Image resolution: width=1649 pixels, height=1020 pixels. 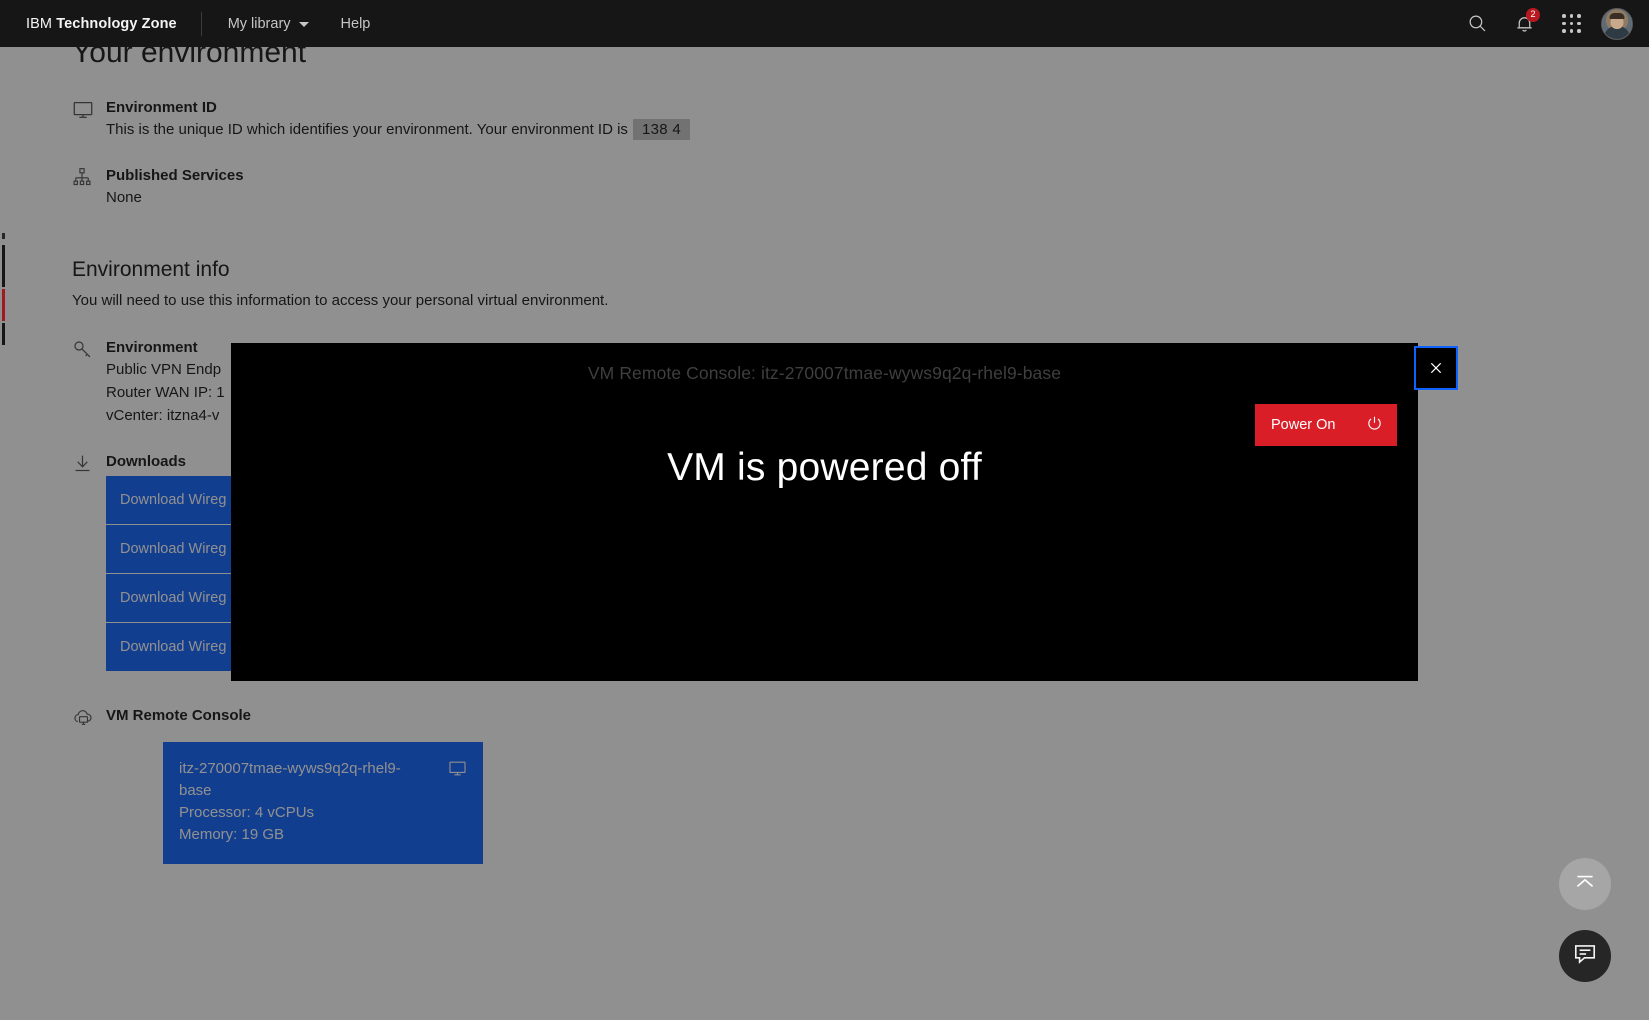 I want to click on vm-console-status-message: VM is powered off, so click(x=824, y=467).